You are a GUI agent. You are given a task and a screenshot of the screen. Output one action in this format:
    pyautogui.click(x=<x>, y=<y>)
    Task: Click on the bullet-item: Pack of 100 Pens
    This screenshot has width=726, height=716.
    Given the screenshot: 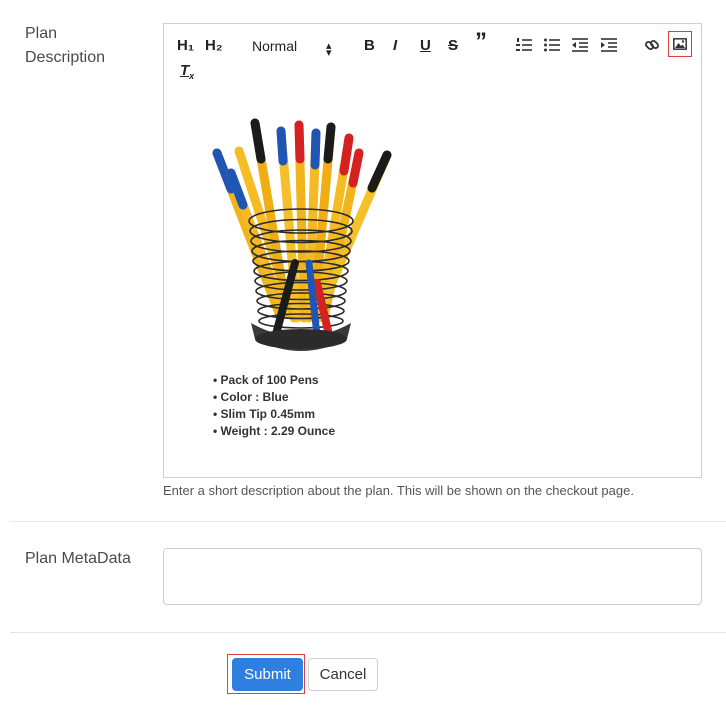 What is the action you would take?
    pyautogui.click(x=274, y=380)
    